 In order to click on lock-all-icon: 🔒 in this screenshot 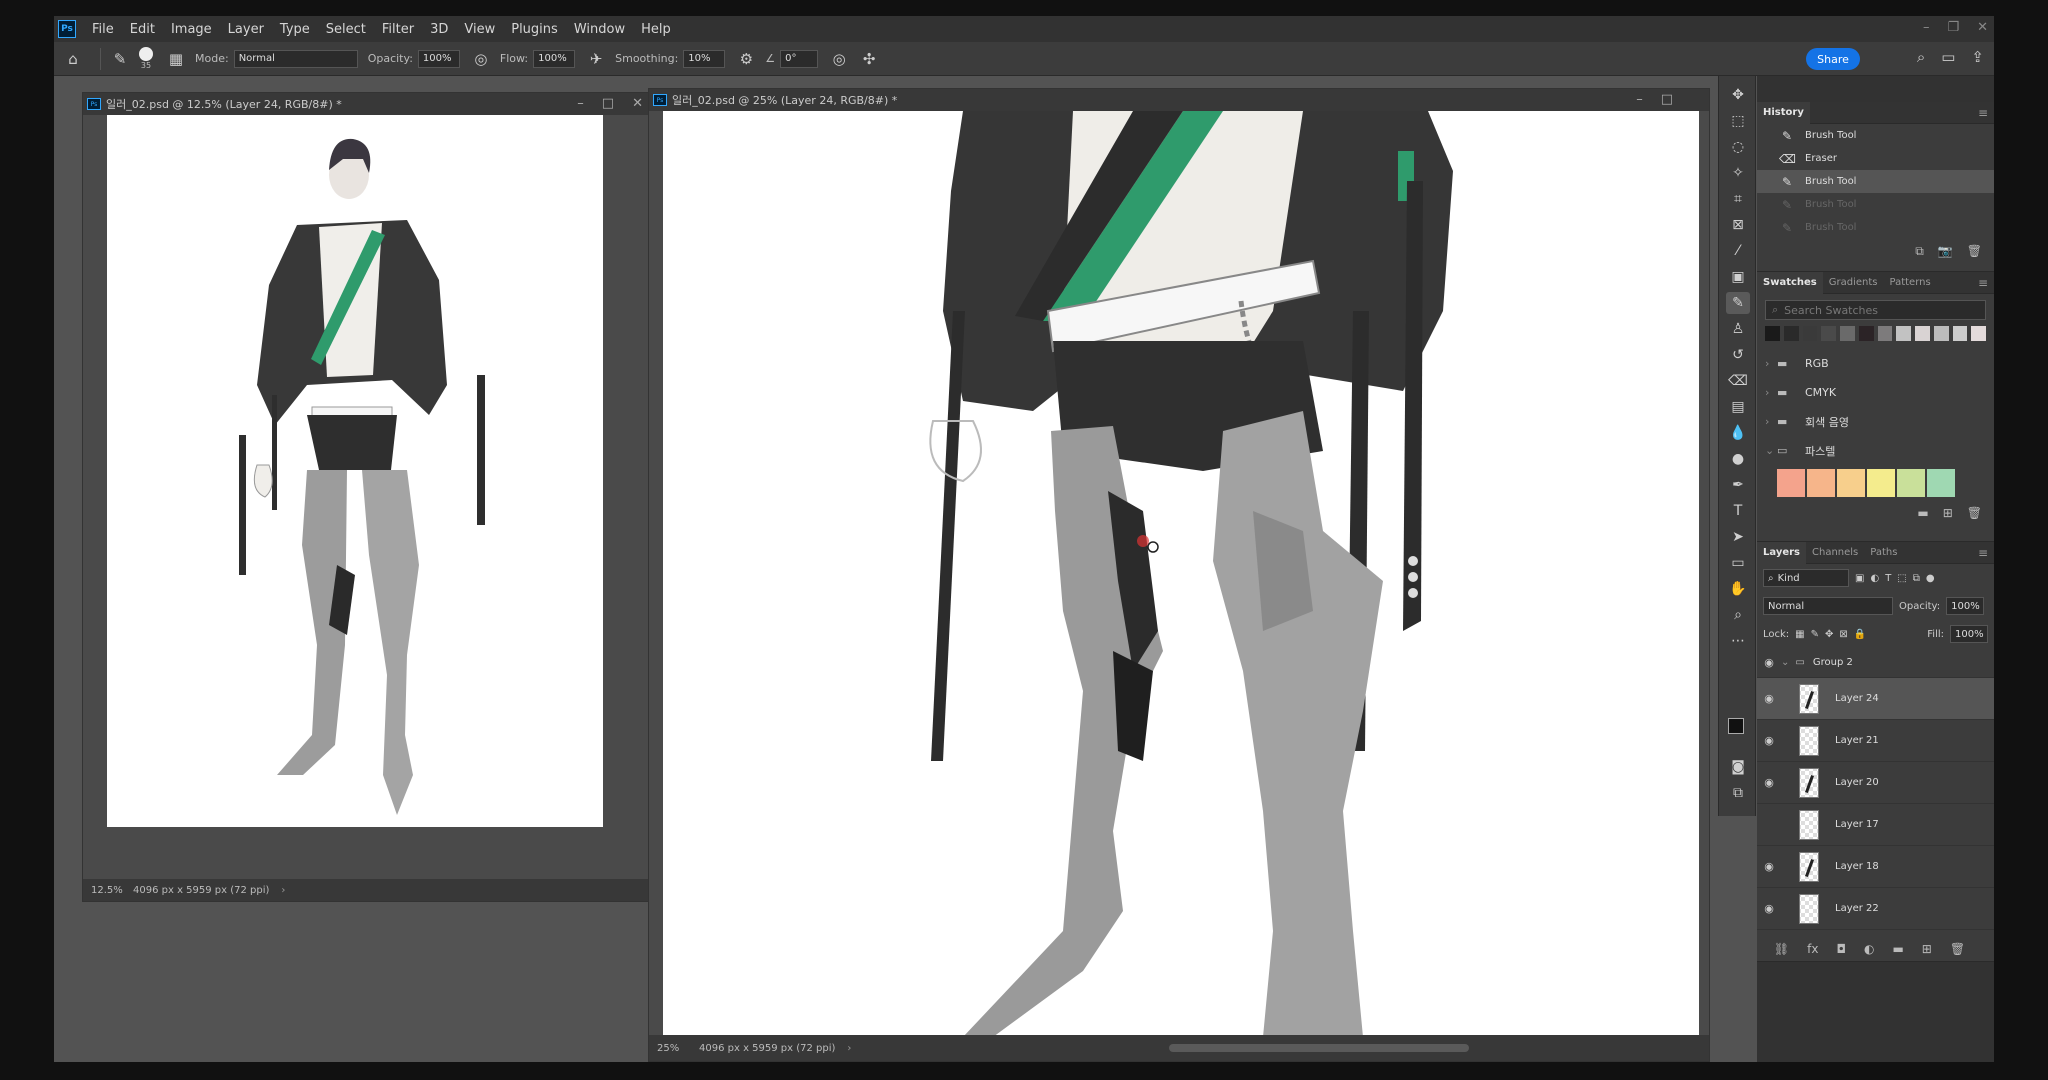, I will do `click(1860, 634)`.